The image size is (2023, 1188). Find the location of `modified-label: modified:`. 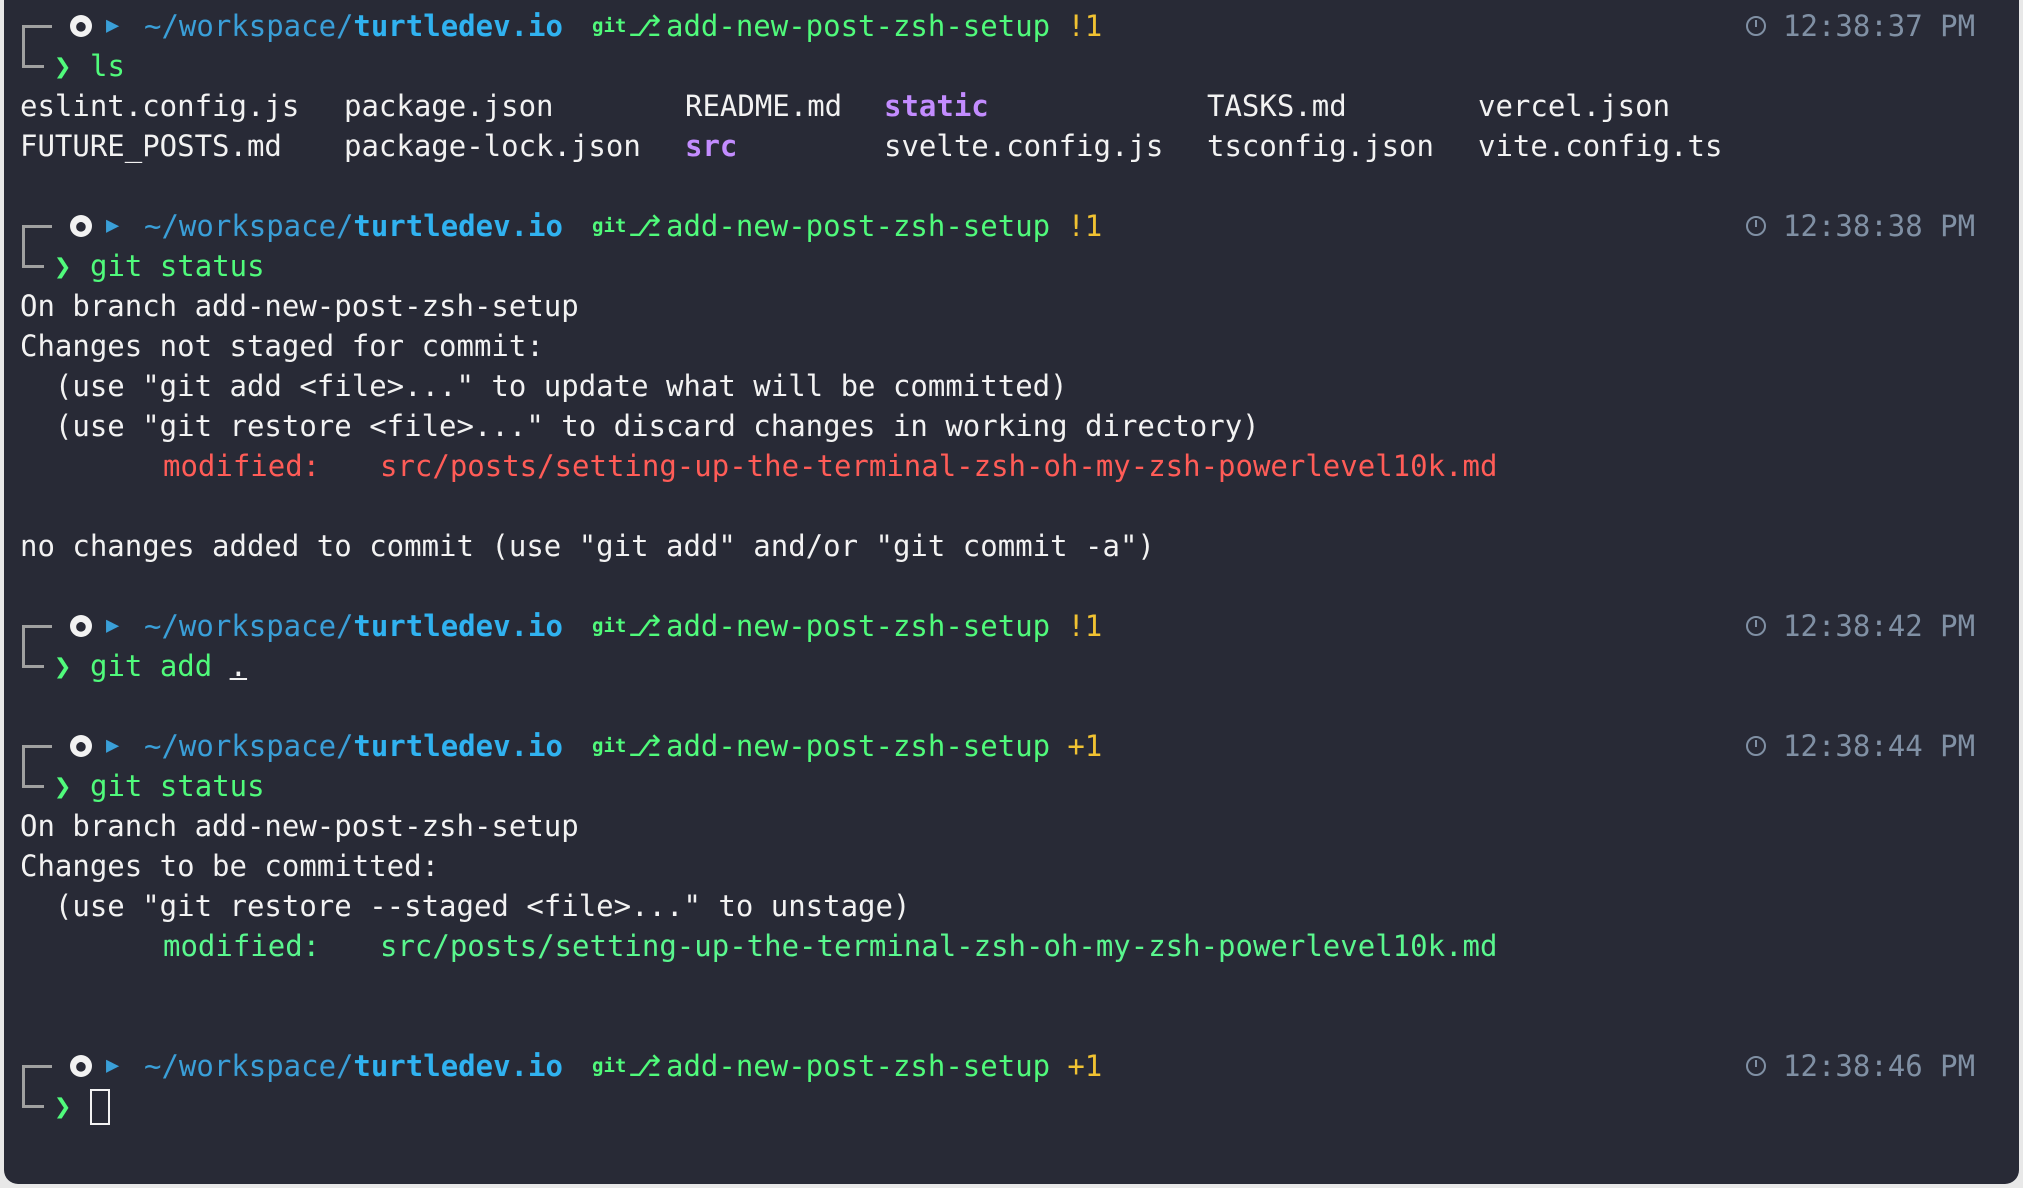

modified-label: modified: is located at coordinates (242, 466).